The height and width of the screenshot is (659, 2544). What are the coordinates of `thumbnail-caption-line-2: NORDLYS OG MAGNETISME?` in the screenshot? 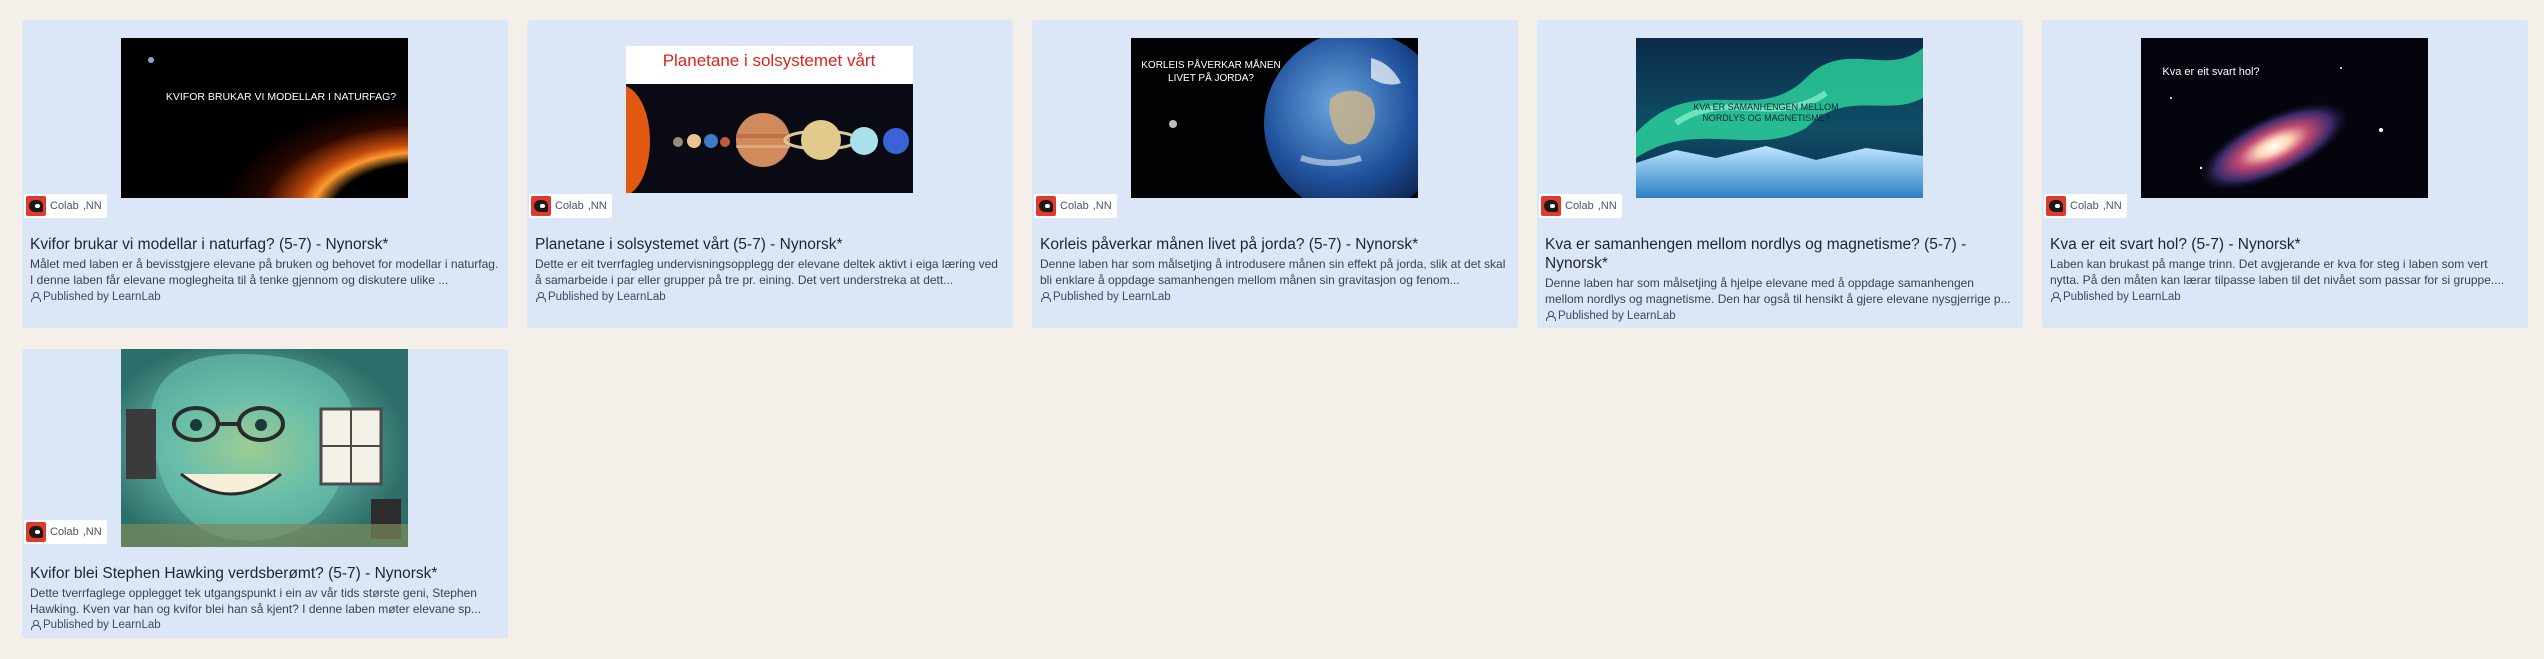 It's located at (1765, 118).